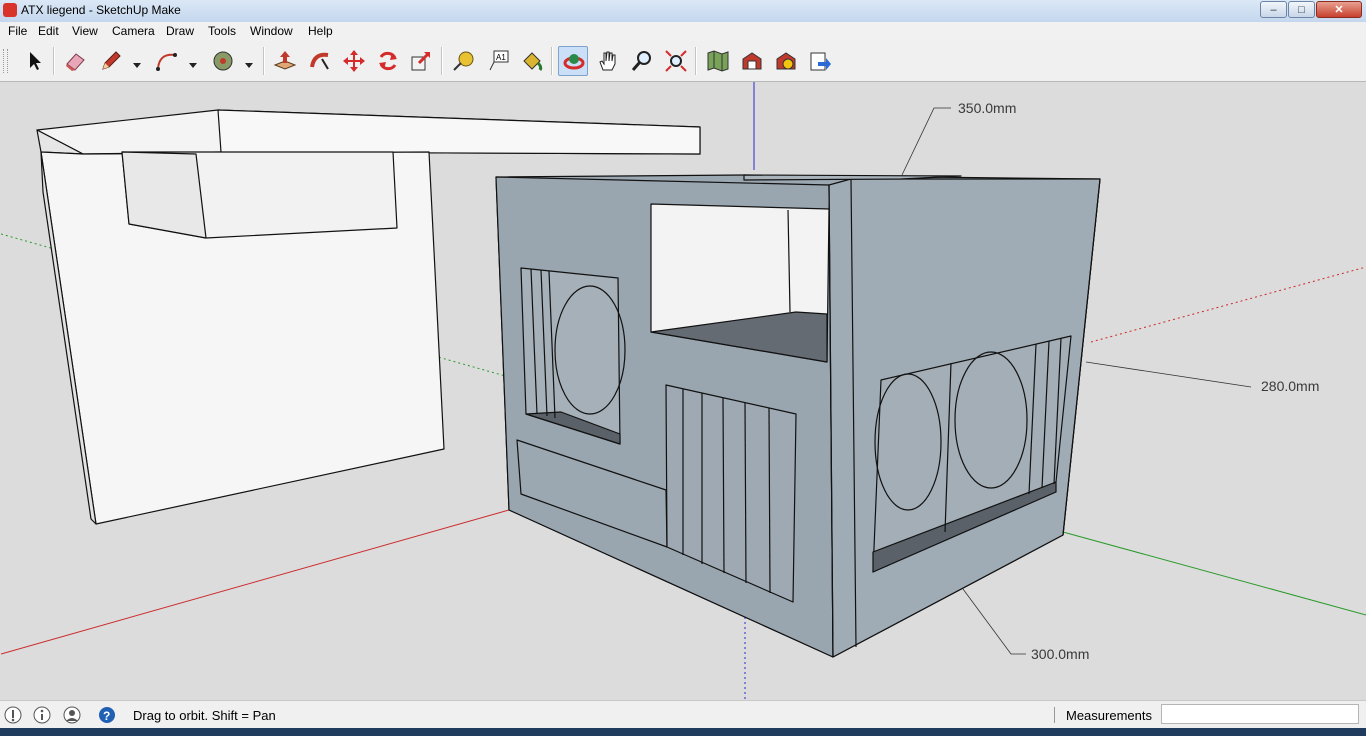 This screenshot has width=1366, height=736. I want to click on arc-icon, so click(166, 62).